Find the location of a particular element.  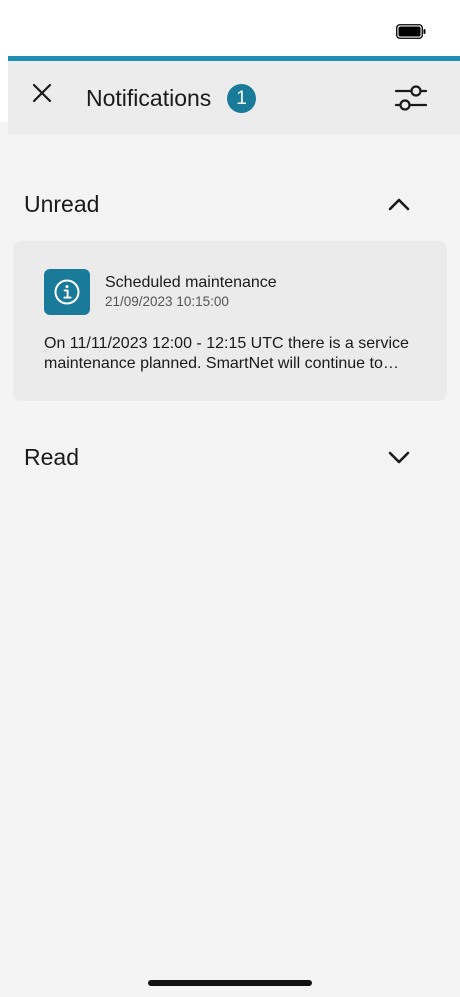

notification-title: Scheduled maintenance is located at coordinates (191, 282).